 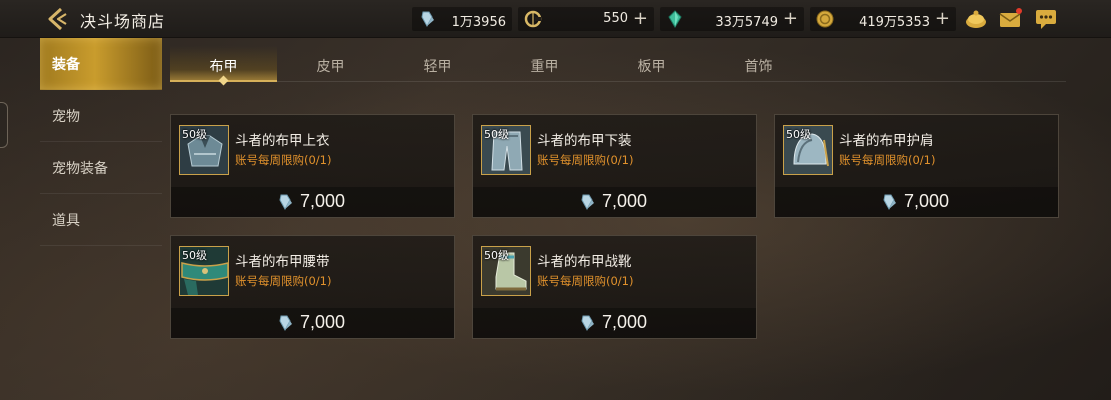 I want to click on shop-item-card: 50级 斗者的布甲战靴 账号每周限购(0/1) 7,000, so click(x=614, y=287).